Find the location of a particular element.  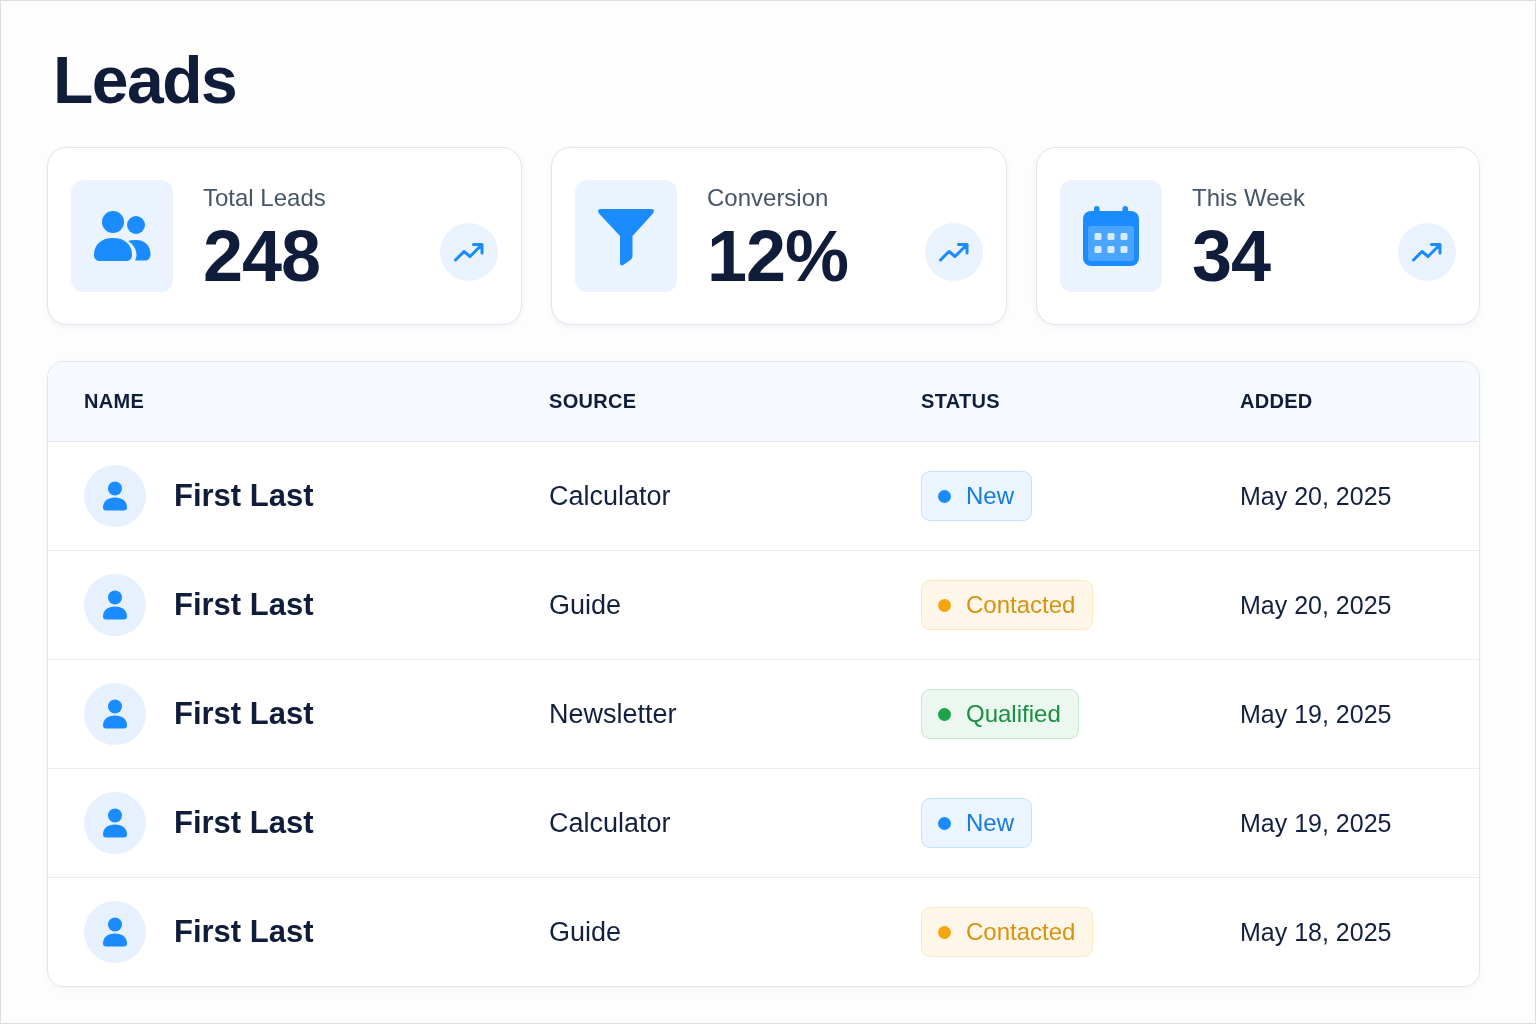

calendar-icon is located at coordinates (1111, 236).